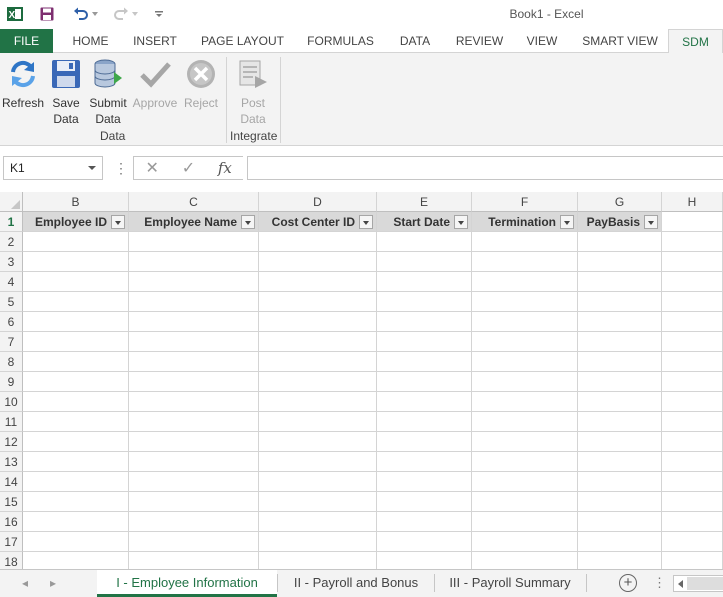  Describe the element at coordinates (152, 168) in the screenshot. I see `cancel-icon: ✕` at that location.